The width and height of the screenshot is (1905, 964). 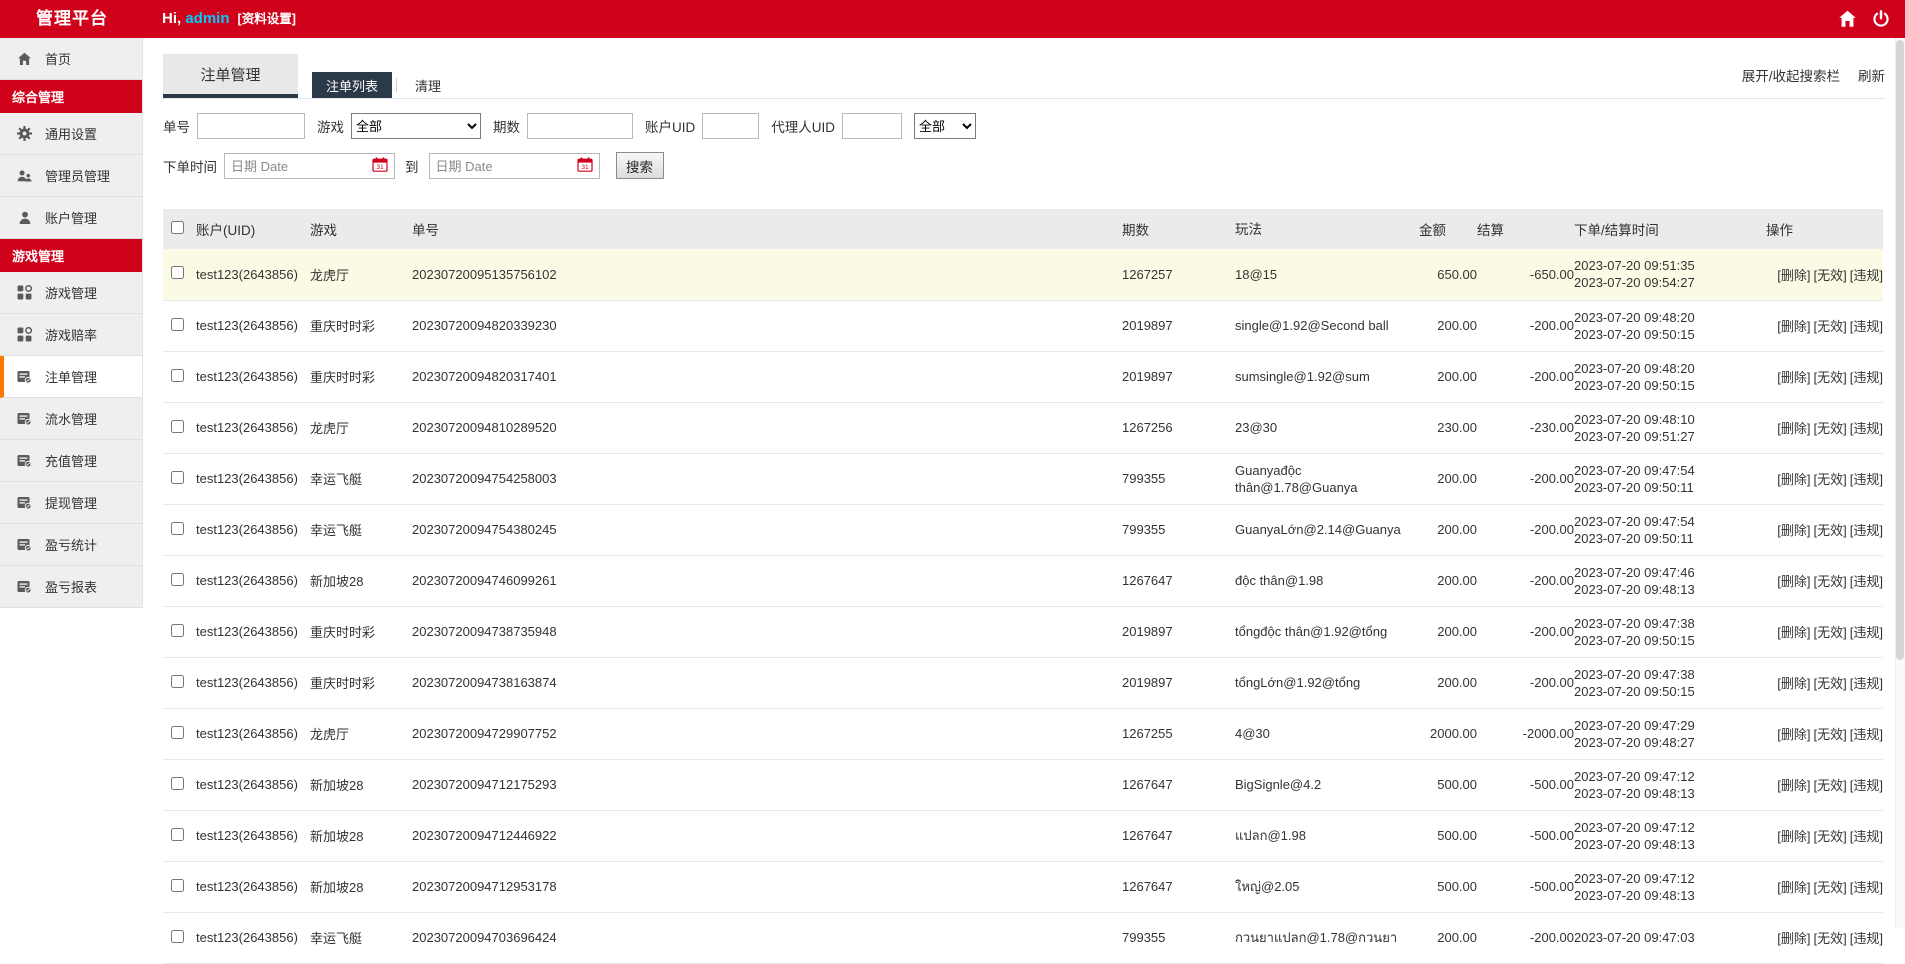 What do you see at coordinates (1864, 19) in the screenshot?
I see `top-icons` at bounding box center [1864, 19].